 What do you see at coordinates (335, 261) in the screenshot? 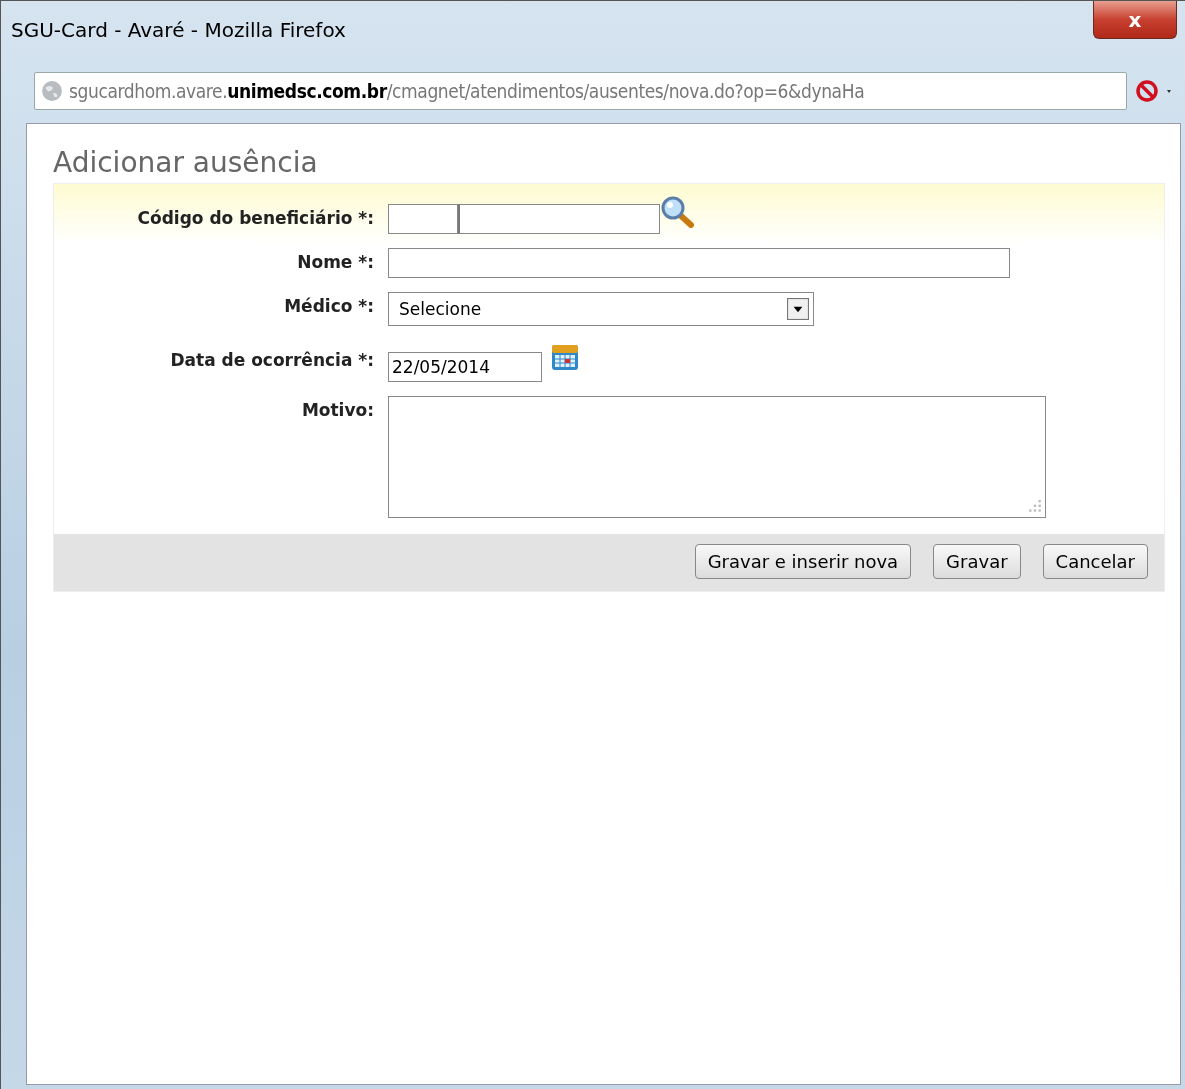
I see `field-label: Nome *:` at bounding box center [335, 261].